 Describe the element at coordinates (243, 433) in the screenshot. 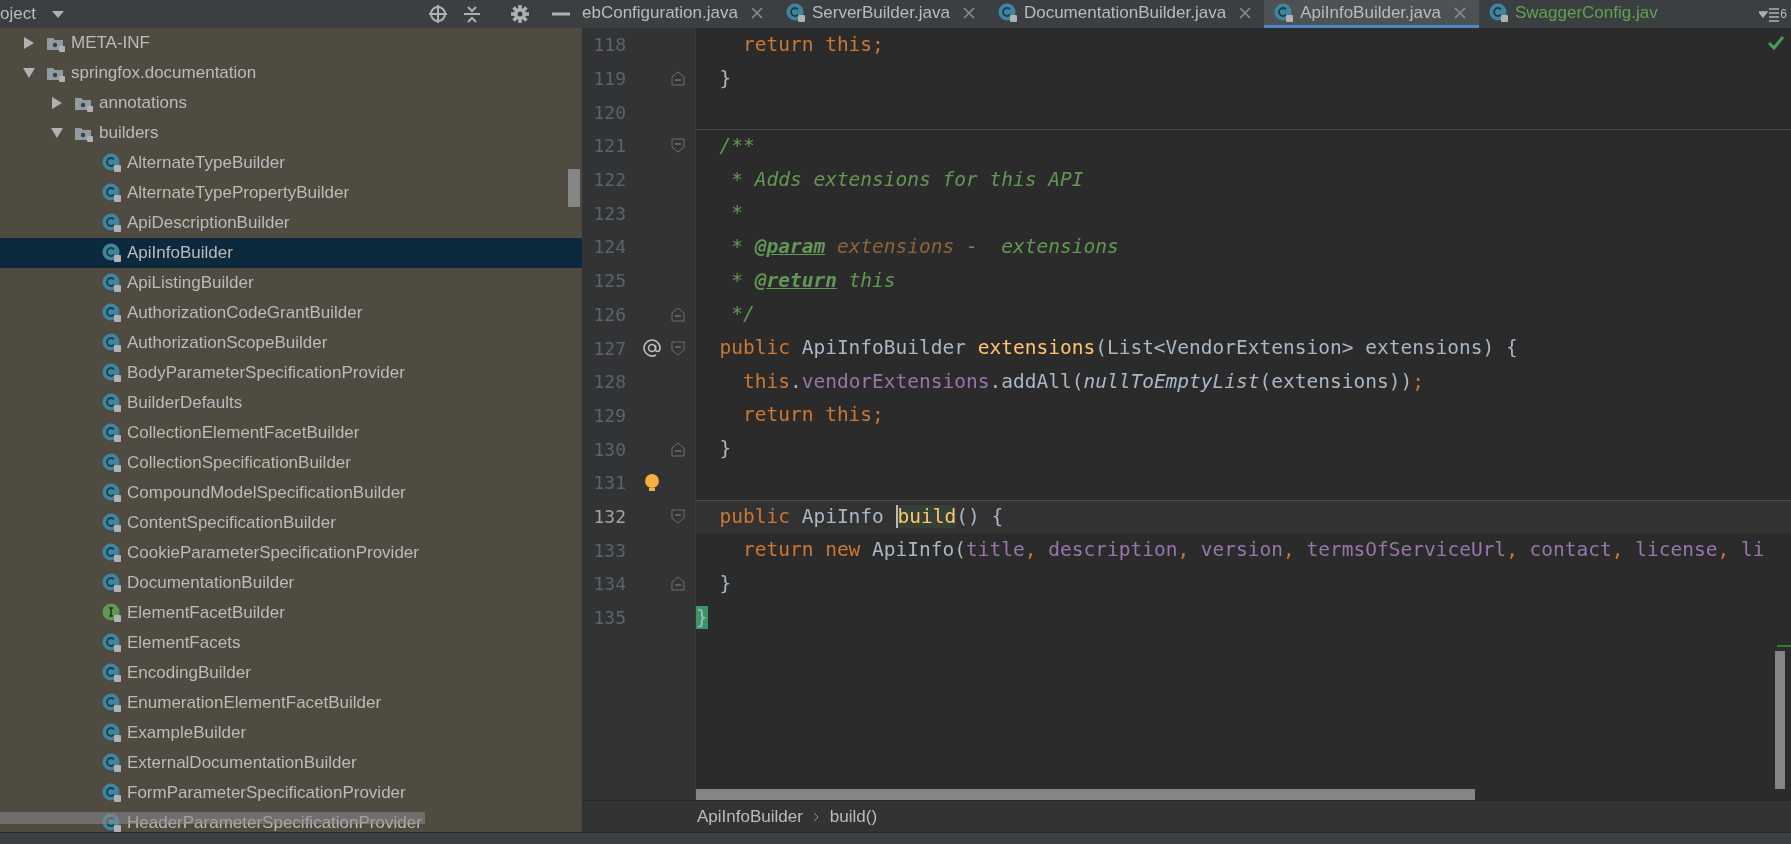

I see `tree-item: CollectionElementFacetBuilder` at that location.